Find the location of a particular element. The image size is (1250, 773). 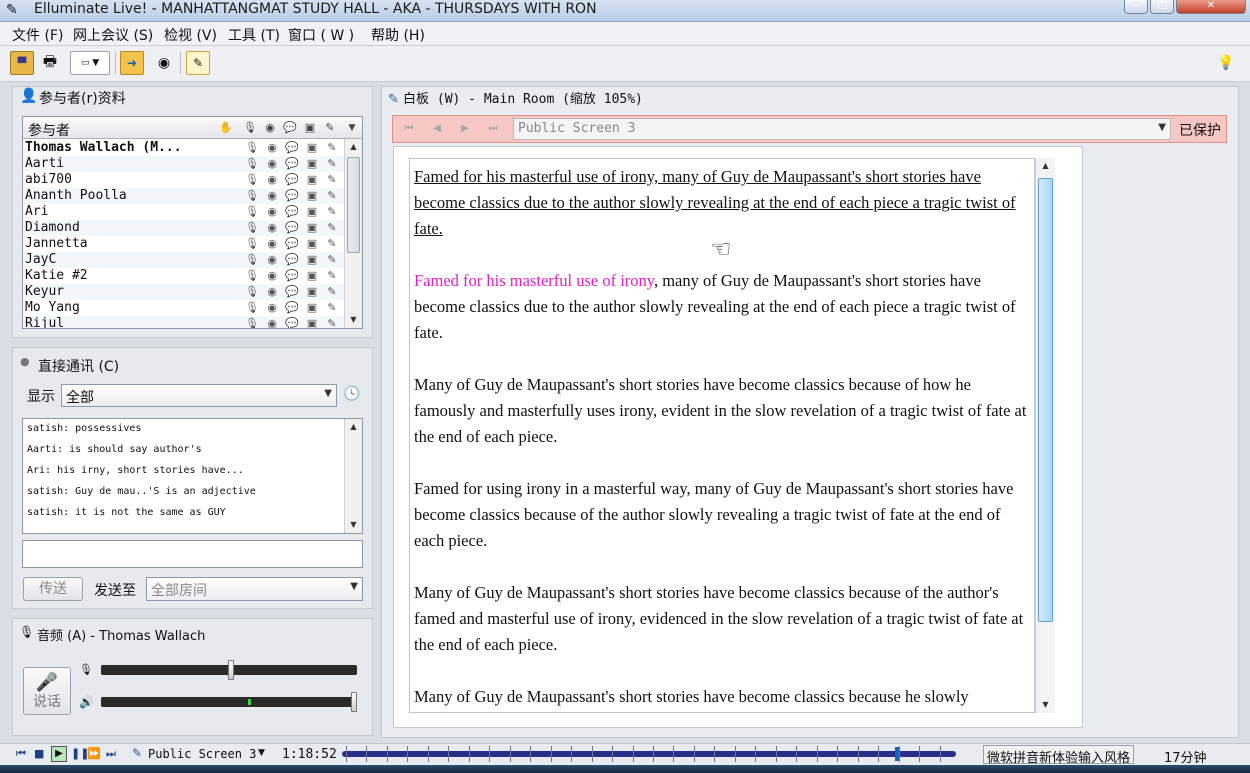

layout-dropdown-icon: ▭ ▼ is located at coordinates (90, 63).